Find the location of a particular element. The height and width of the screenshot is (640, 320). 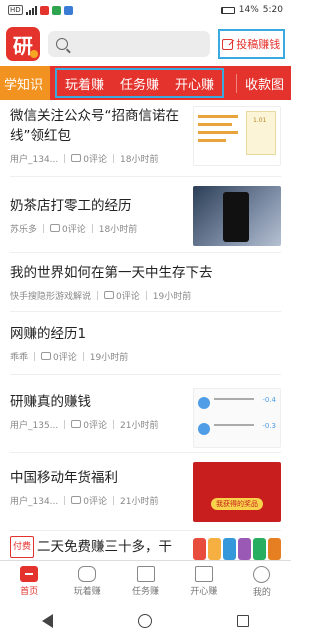

feed-item: 微信关注公众号“招商信诺在线”领红包 用户_134... 0评论 18小时前 is located at coordinates (95, 135).